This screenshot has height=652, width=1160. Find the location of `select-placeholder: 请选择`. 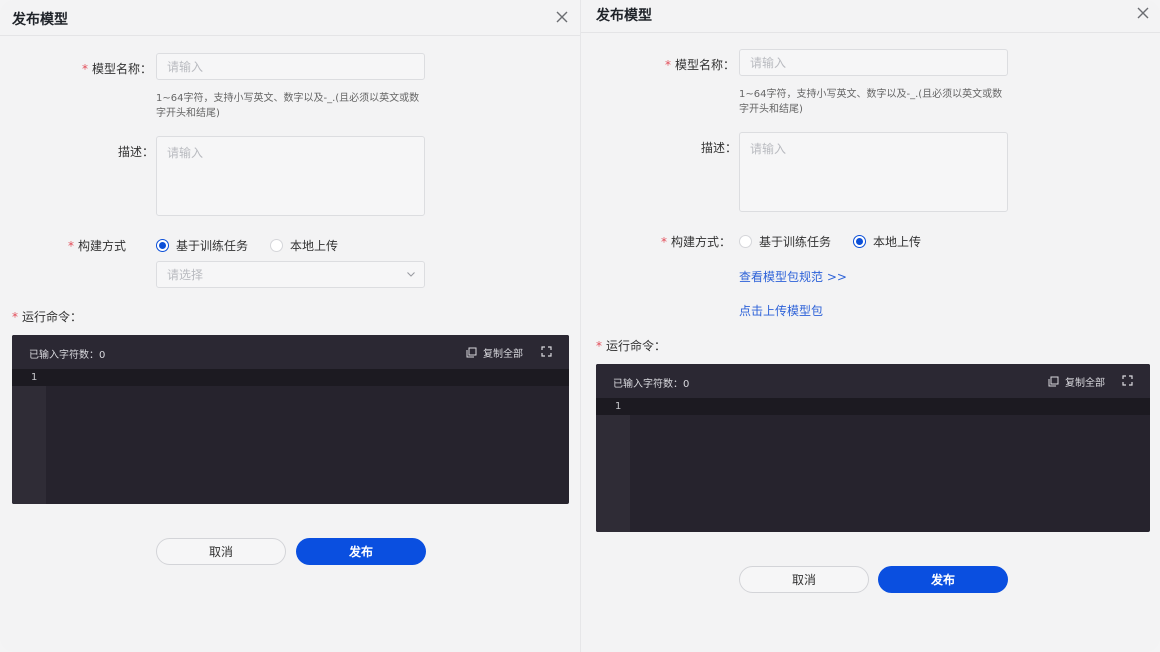

select-placeholder: 请选择 is located at coordinates (185, 275).